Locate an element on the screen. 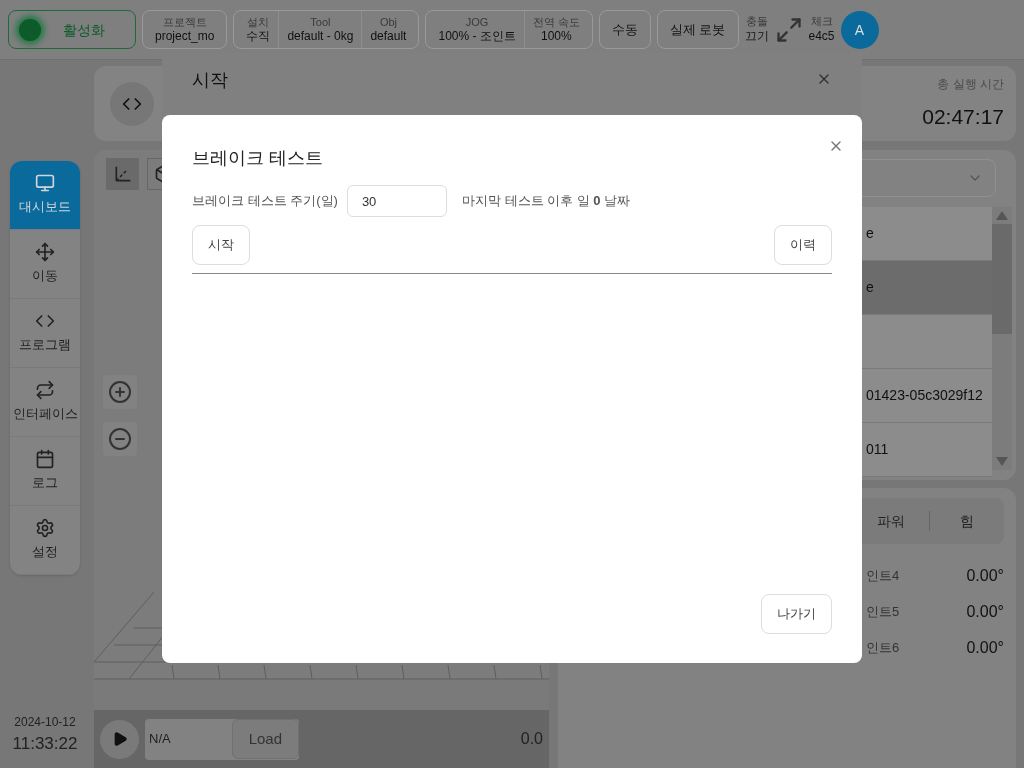  check-label: 체크 is located at coordinates (821, 20).